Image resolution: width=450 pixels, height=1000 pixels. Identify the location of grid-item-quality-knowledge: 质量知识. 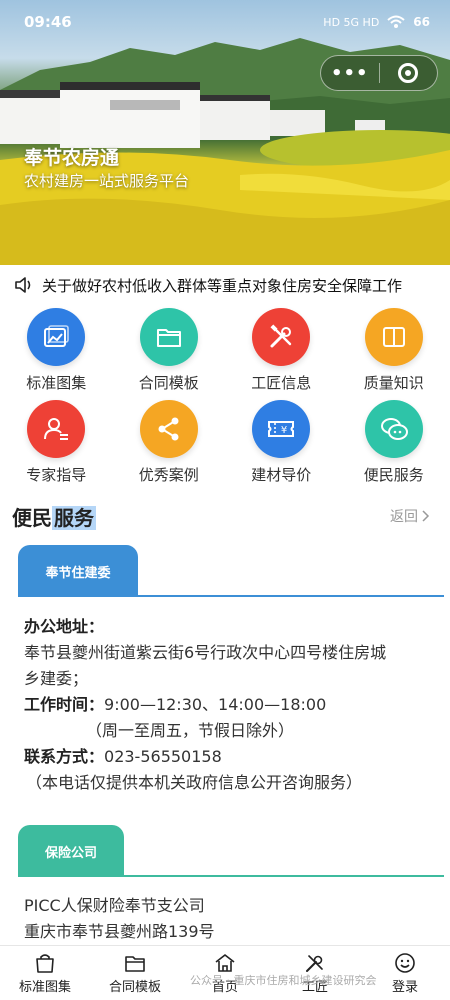
(394, 351).